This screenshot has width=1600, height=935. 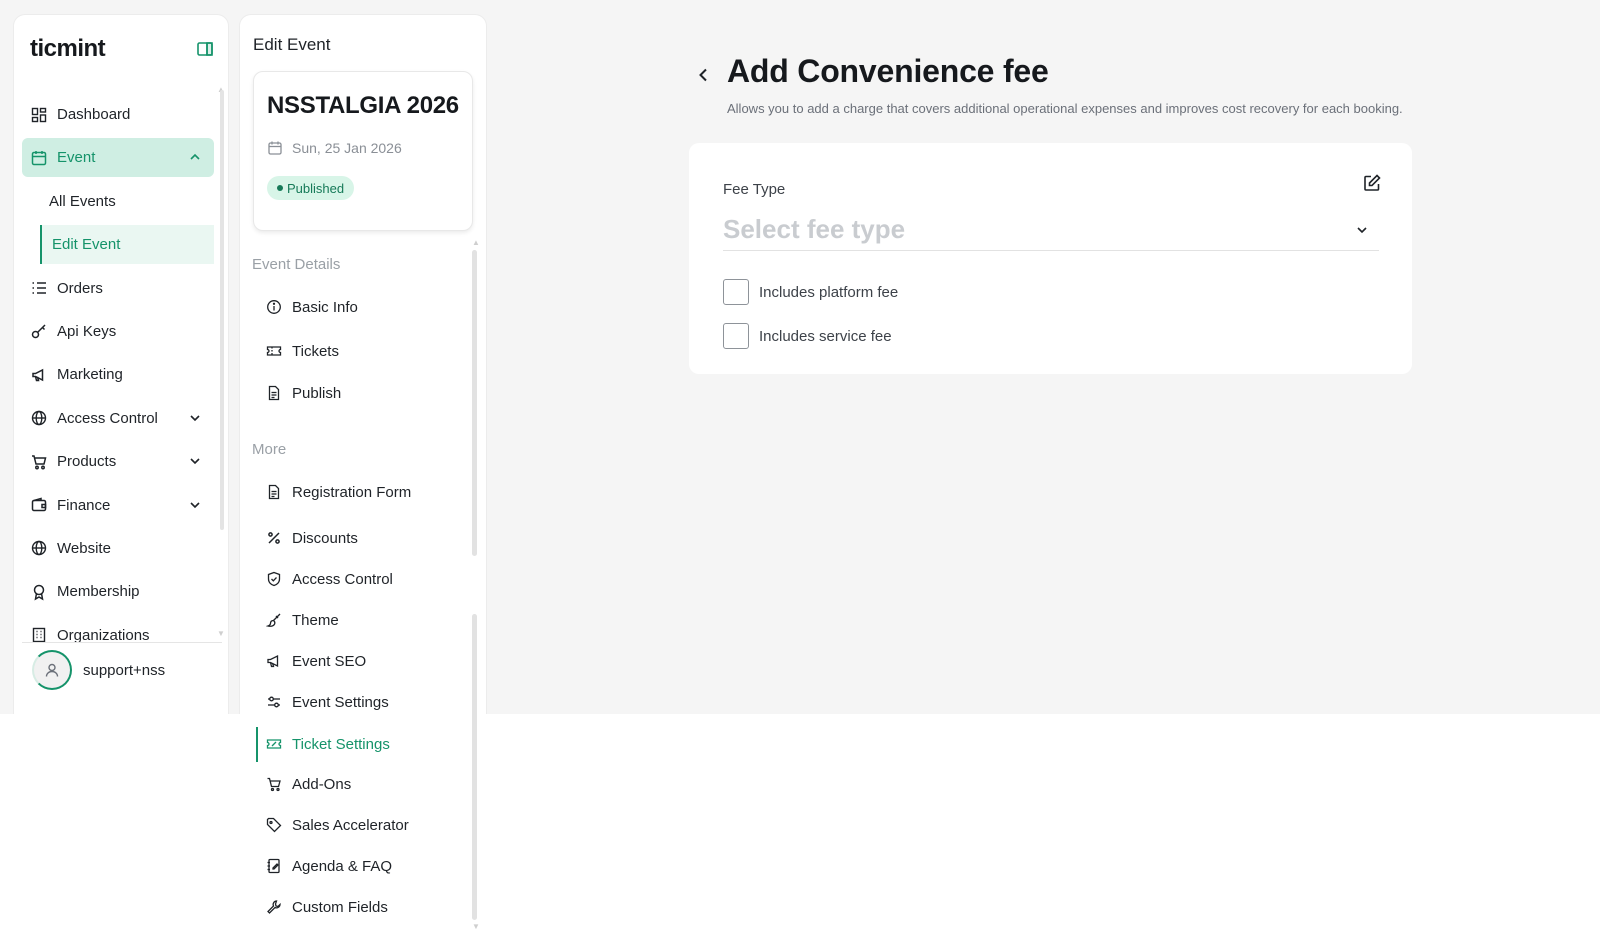 I want to click on panel-item-sales-accelerator: Sales Accelerator, so click(x=337, y=825).